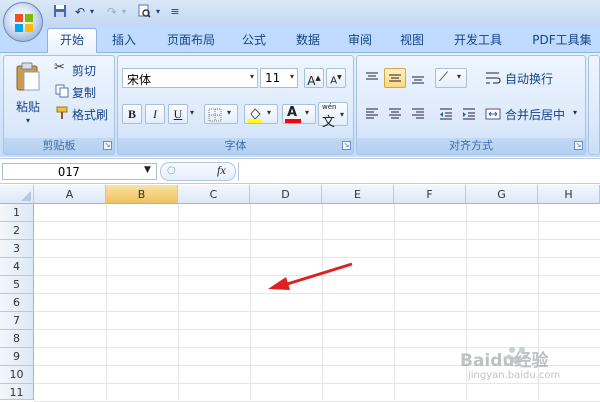 The width and height of the screenshot is (600, 402). Describe the element at coordinates (70, 194) in the screenshot. I see `column-header-a: A` at that location.